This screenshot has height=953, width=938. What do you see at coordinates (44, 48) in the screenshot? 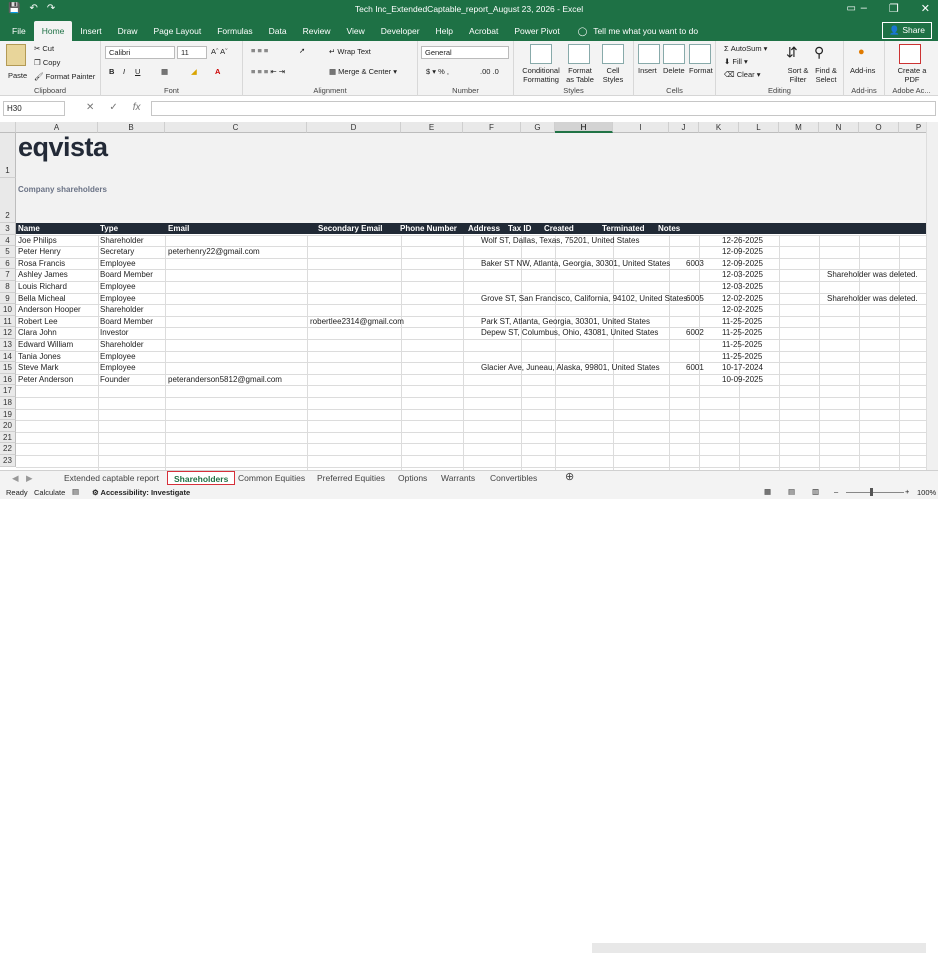
I see `cut-button: ✂ Cut` at bounding box center [44, 48].